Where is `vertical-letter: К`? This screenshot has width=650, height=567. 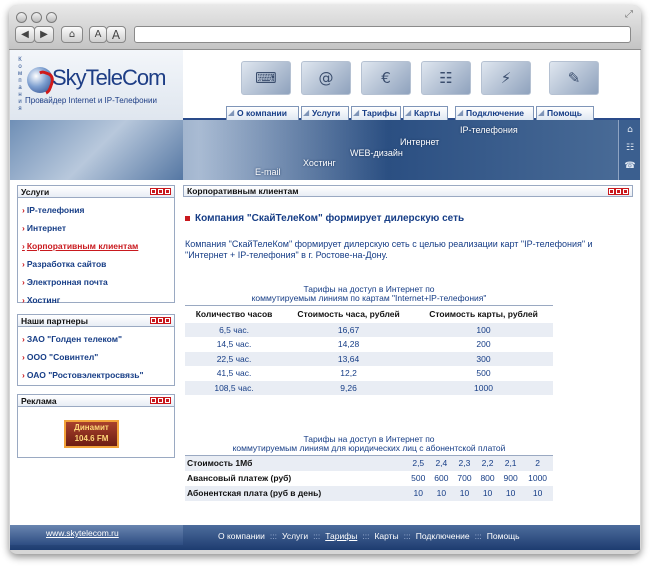
vertical-letter: К is located at coordinates (20, 60).